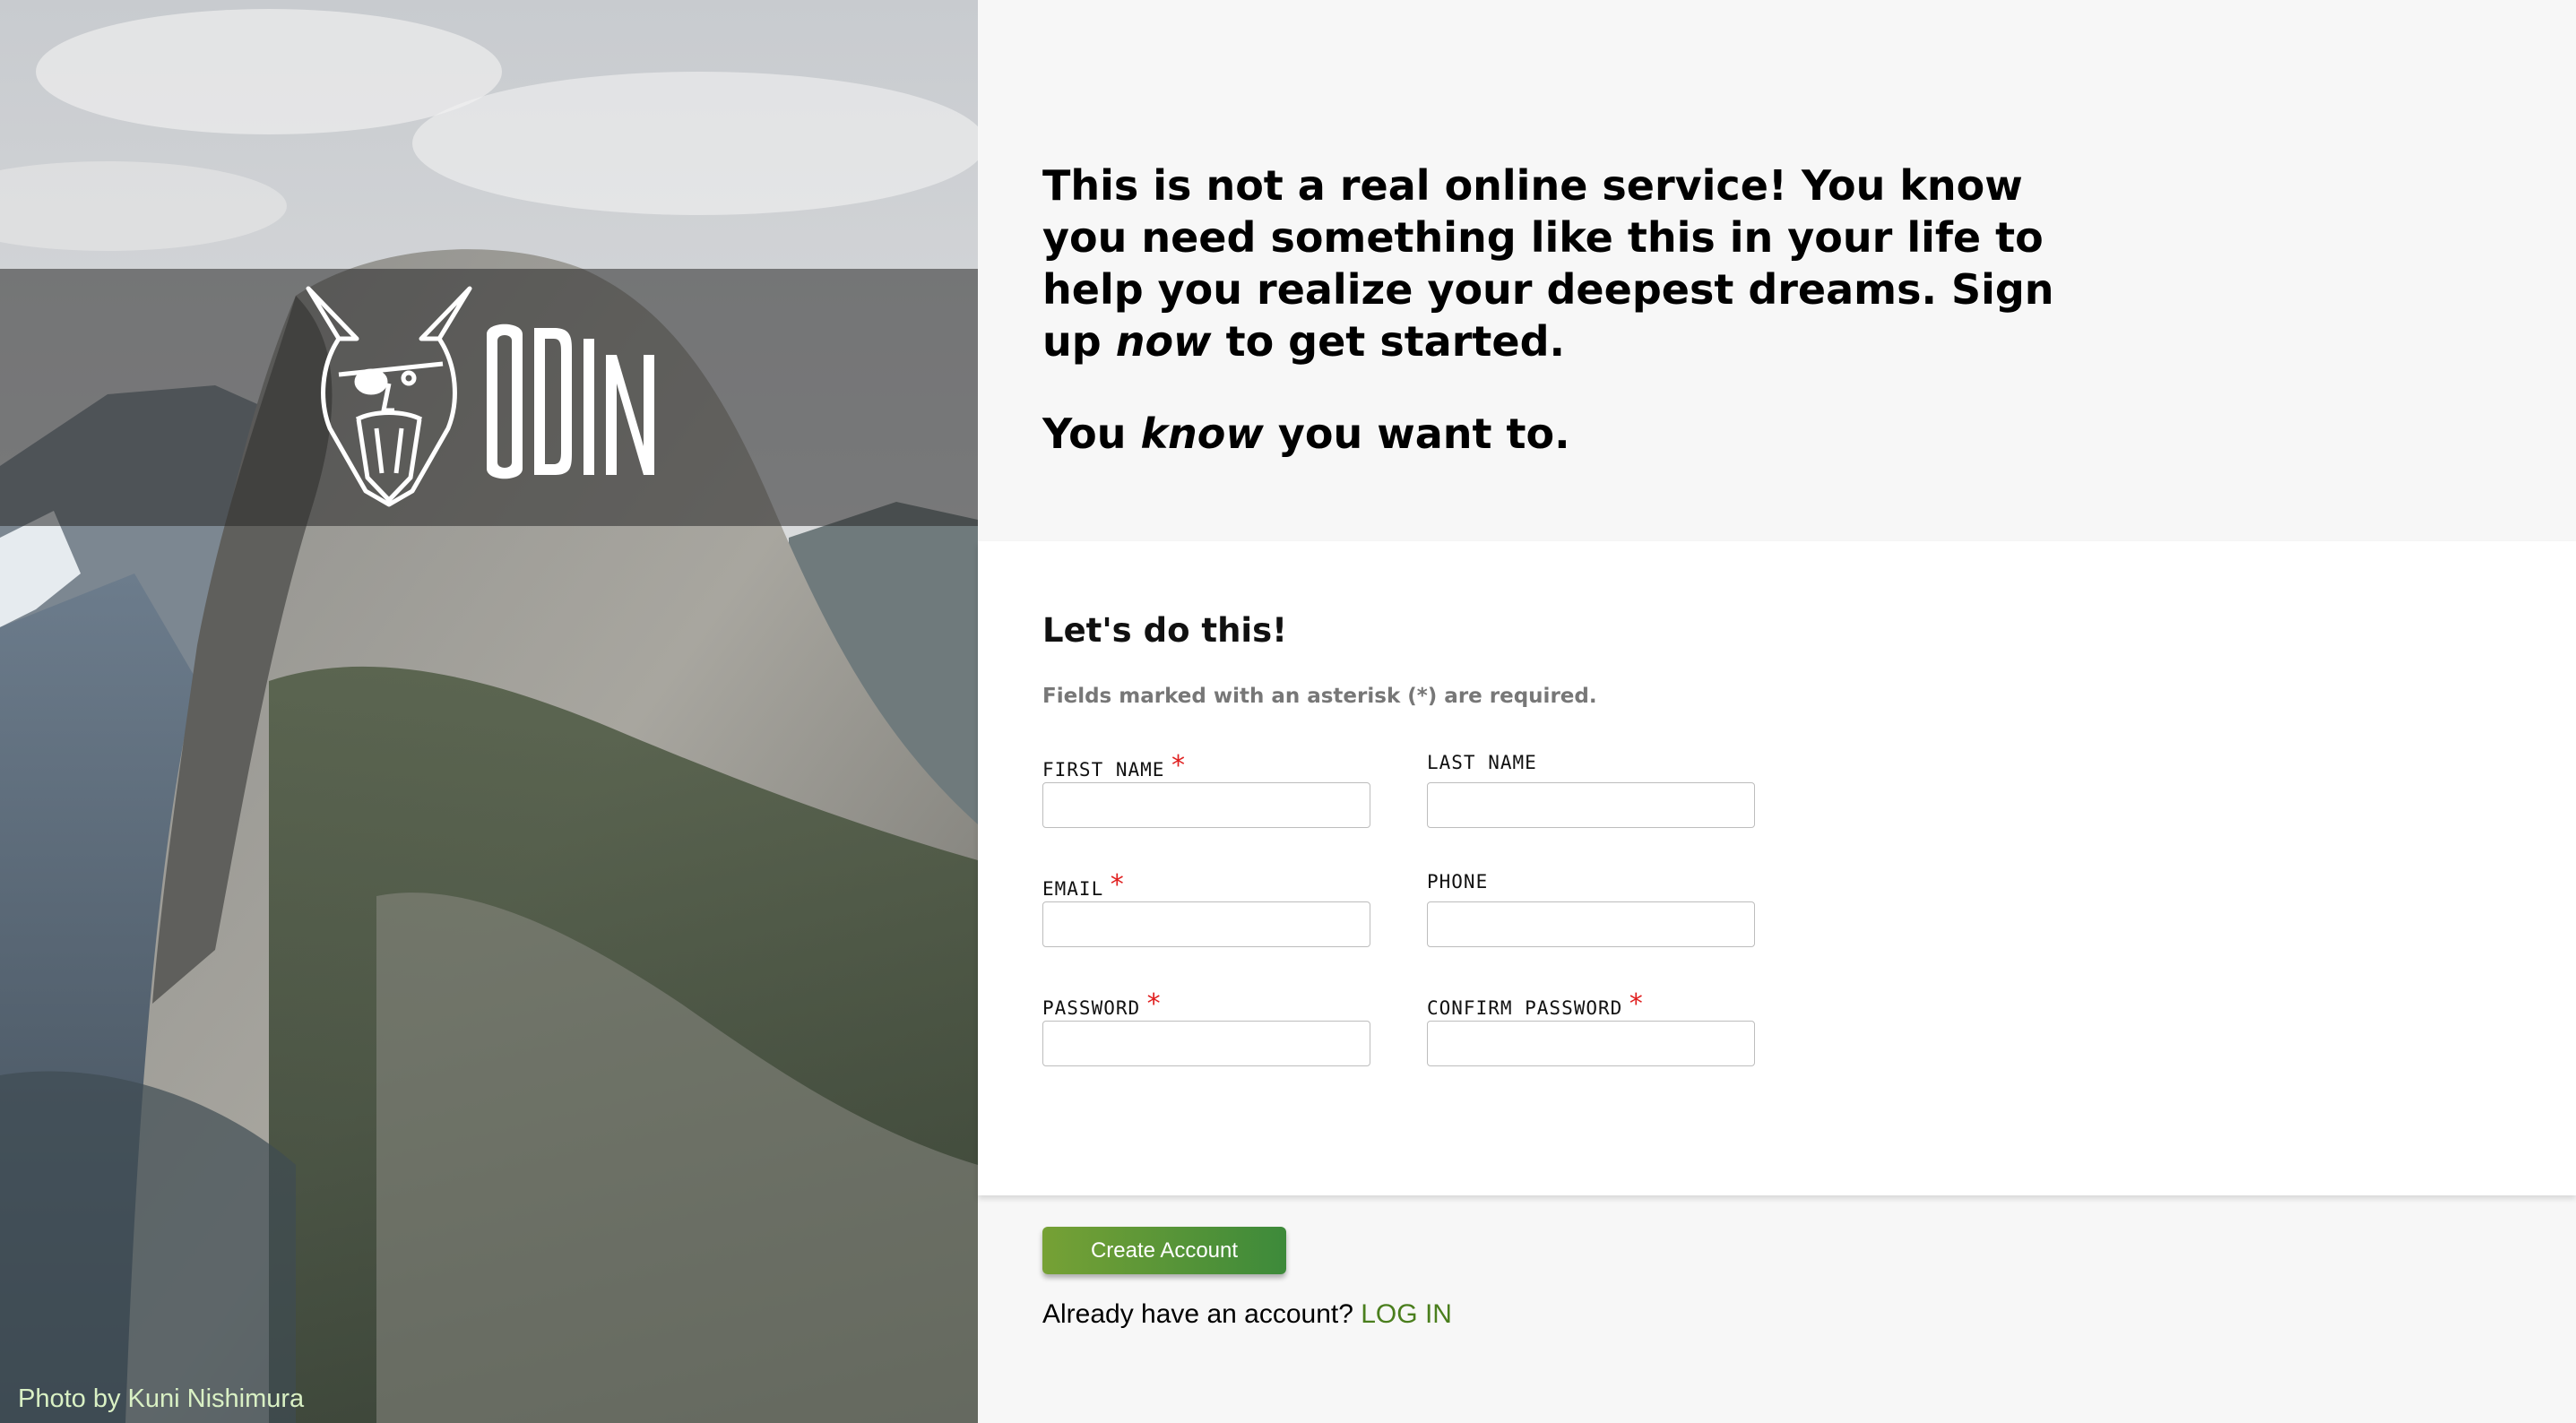 The height and width of the screenshot is (1423, 2576). I want to click on intro-tagline: You know you want to., so click(1580, 434).